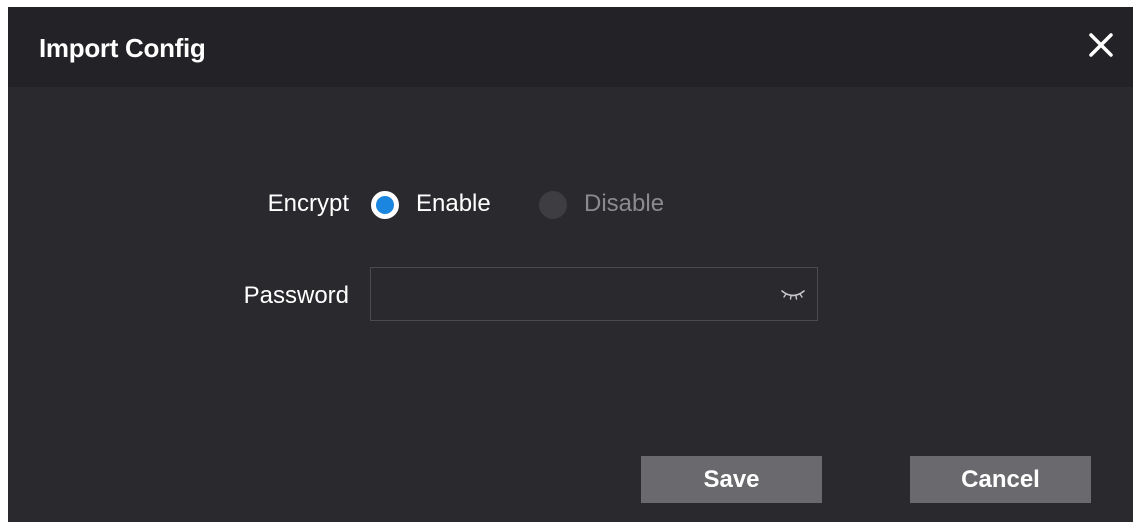 Image resolution: width=1141 pixels, height=522 pixels. Describe the element at coordinates (308, 203) in the screenshot. I see `encrypt-label: Encrypt` at that location.